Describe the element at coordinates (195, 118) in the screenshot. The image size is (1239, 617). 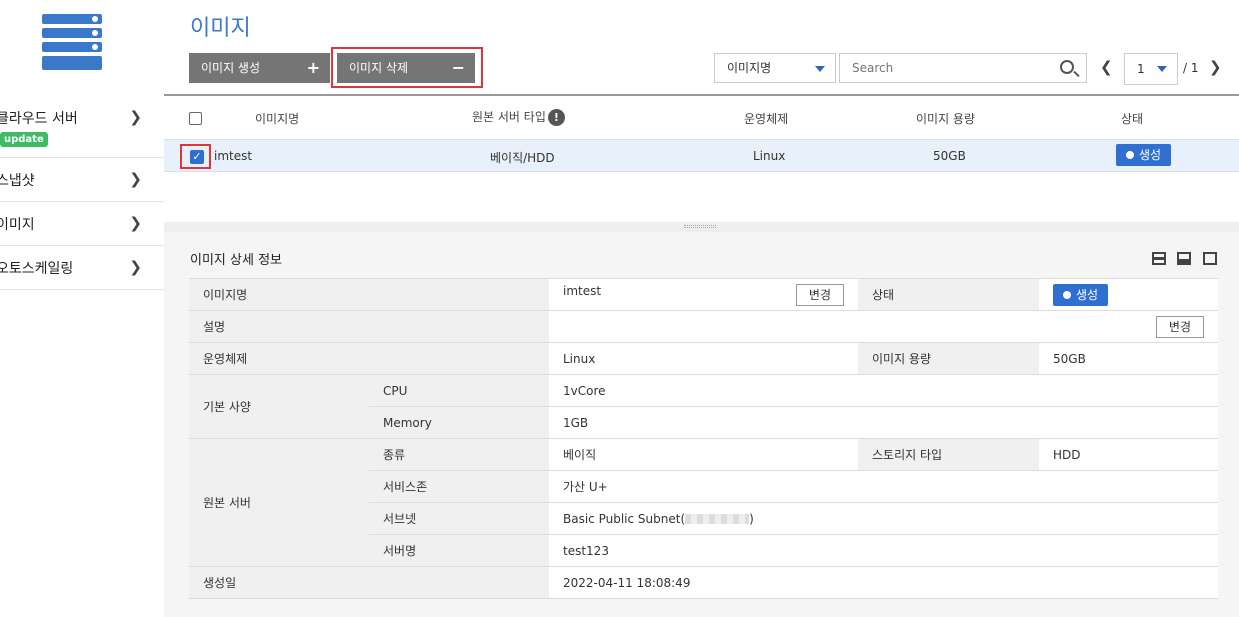
I see `select-all-checkbox` at that location.